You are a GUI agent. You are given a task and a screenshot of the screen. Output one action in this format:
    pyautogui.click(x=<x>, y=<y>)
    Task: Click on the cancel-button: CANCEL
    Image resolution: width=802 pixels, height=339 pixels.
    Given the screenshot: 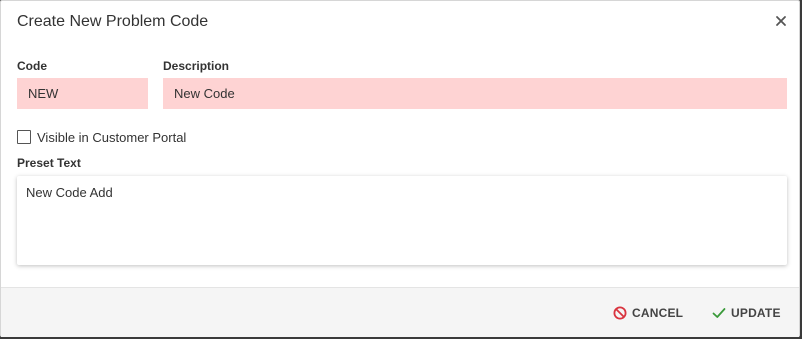 What is the action you would take?
    pyautogui.click(x=648, y=313)
    